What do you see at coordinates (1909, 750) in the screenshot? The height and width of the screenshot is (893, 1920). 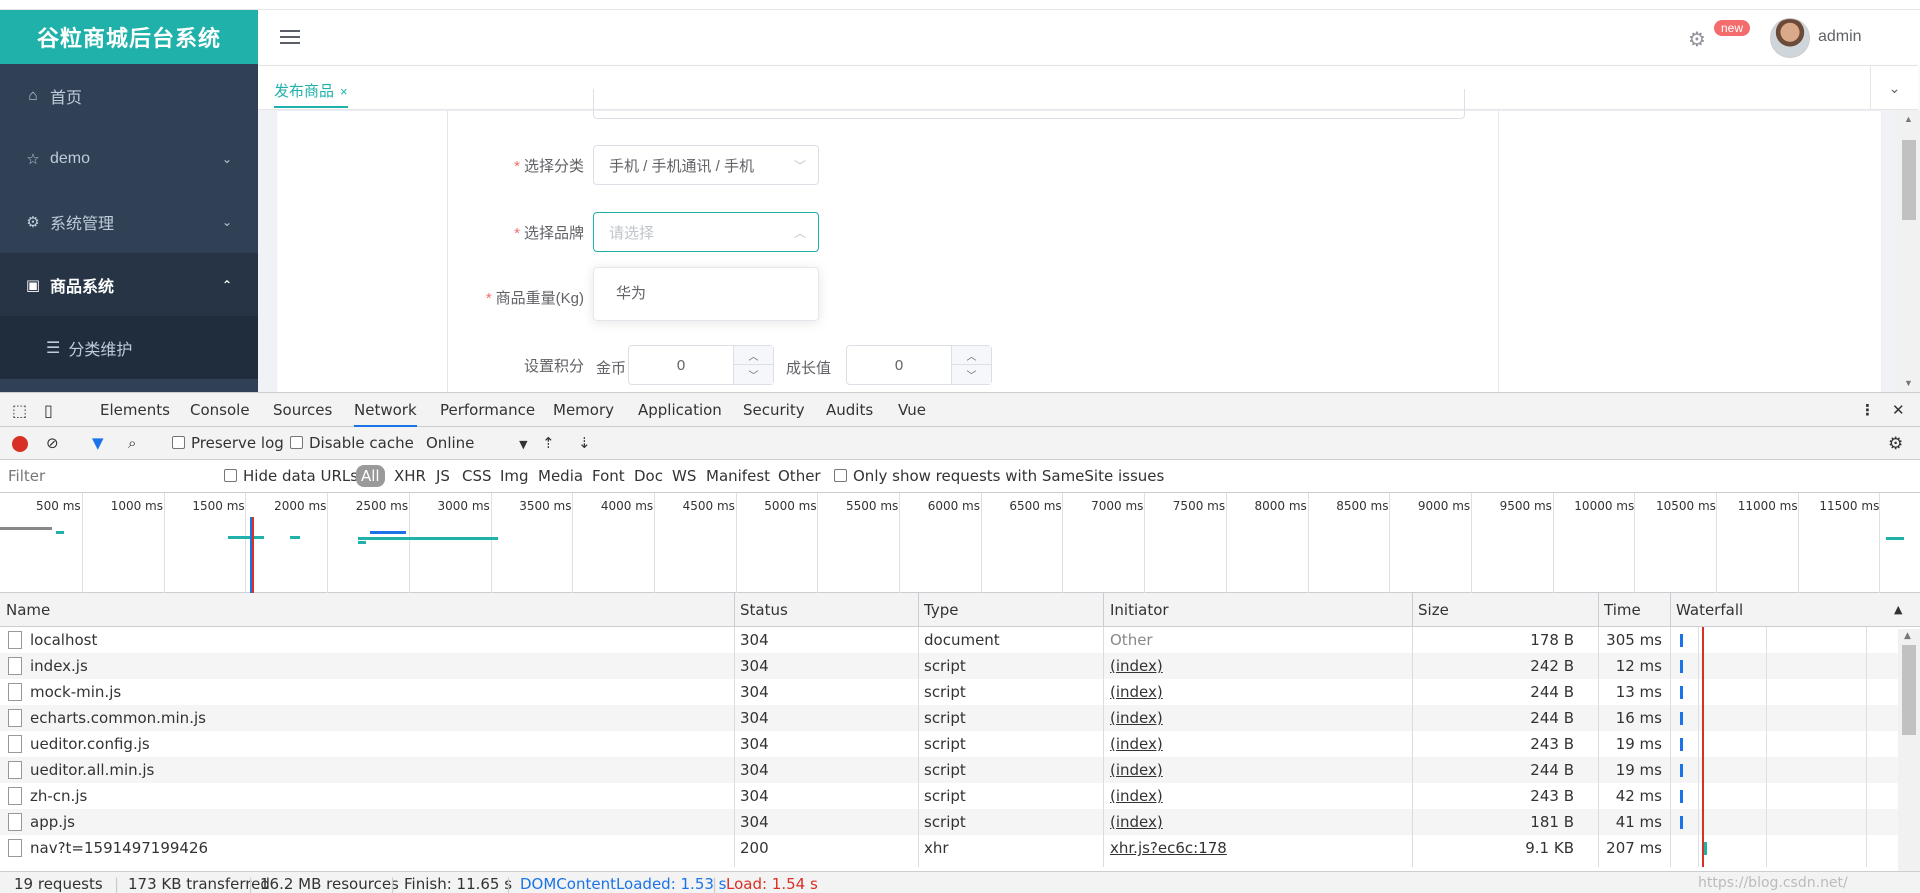 I see `requests-scrollbar: ▲` at bounding box center [1909, 750].